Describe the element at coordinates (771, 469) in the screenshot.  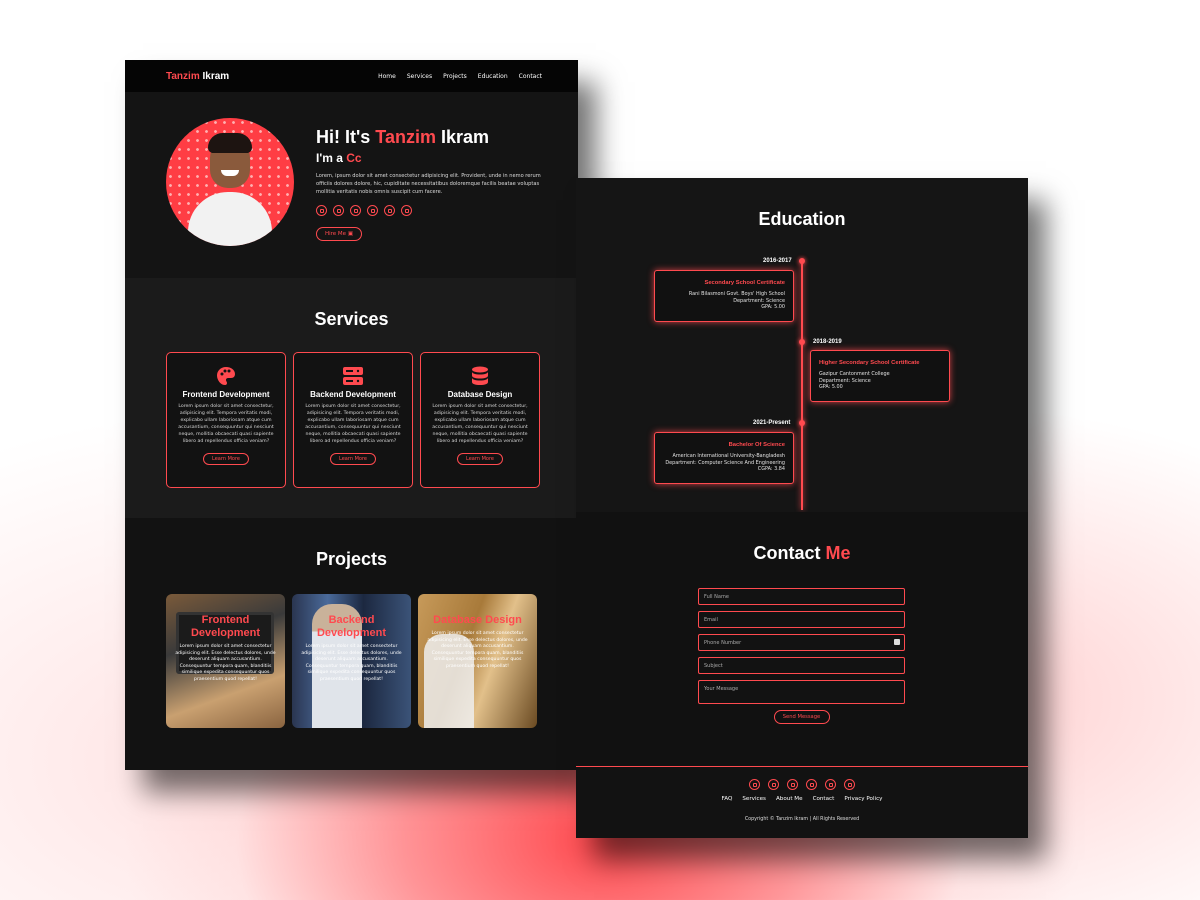
I see `education-grade: CGPA: 3.84` at that location.